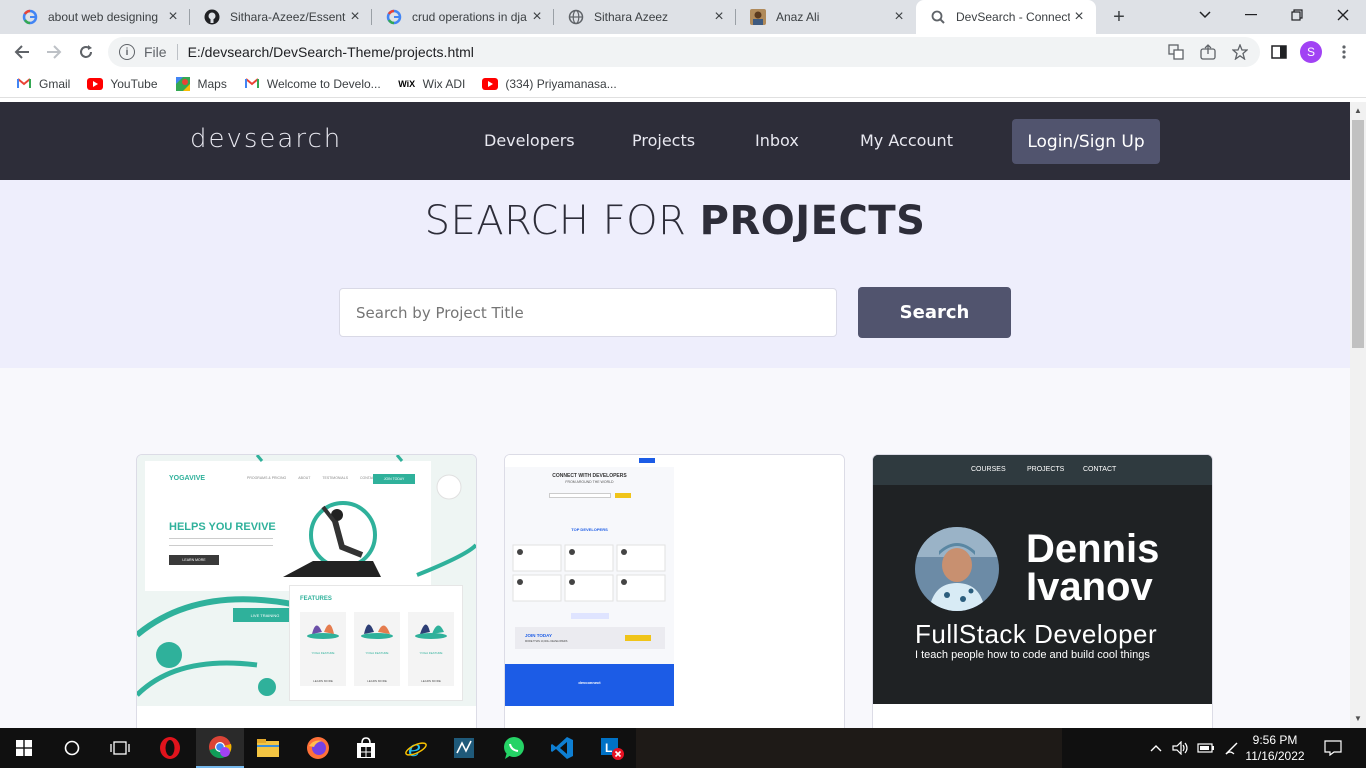  I want to click on search-button: Search, so click(934, 312).